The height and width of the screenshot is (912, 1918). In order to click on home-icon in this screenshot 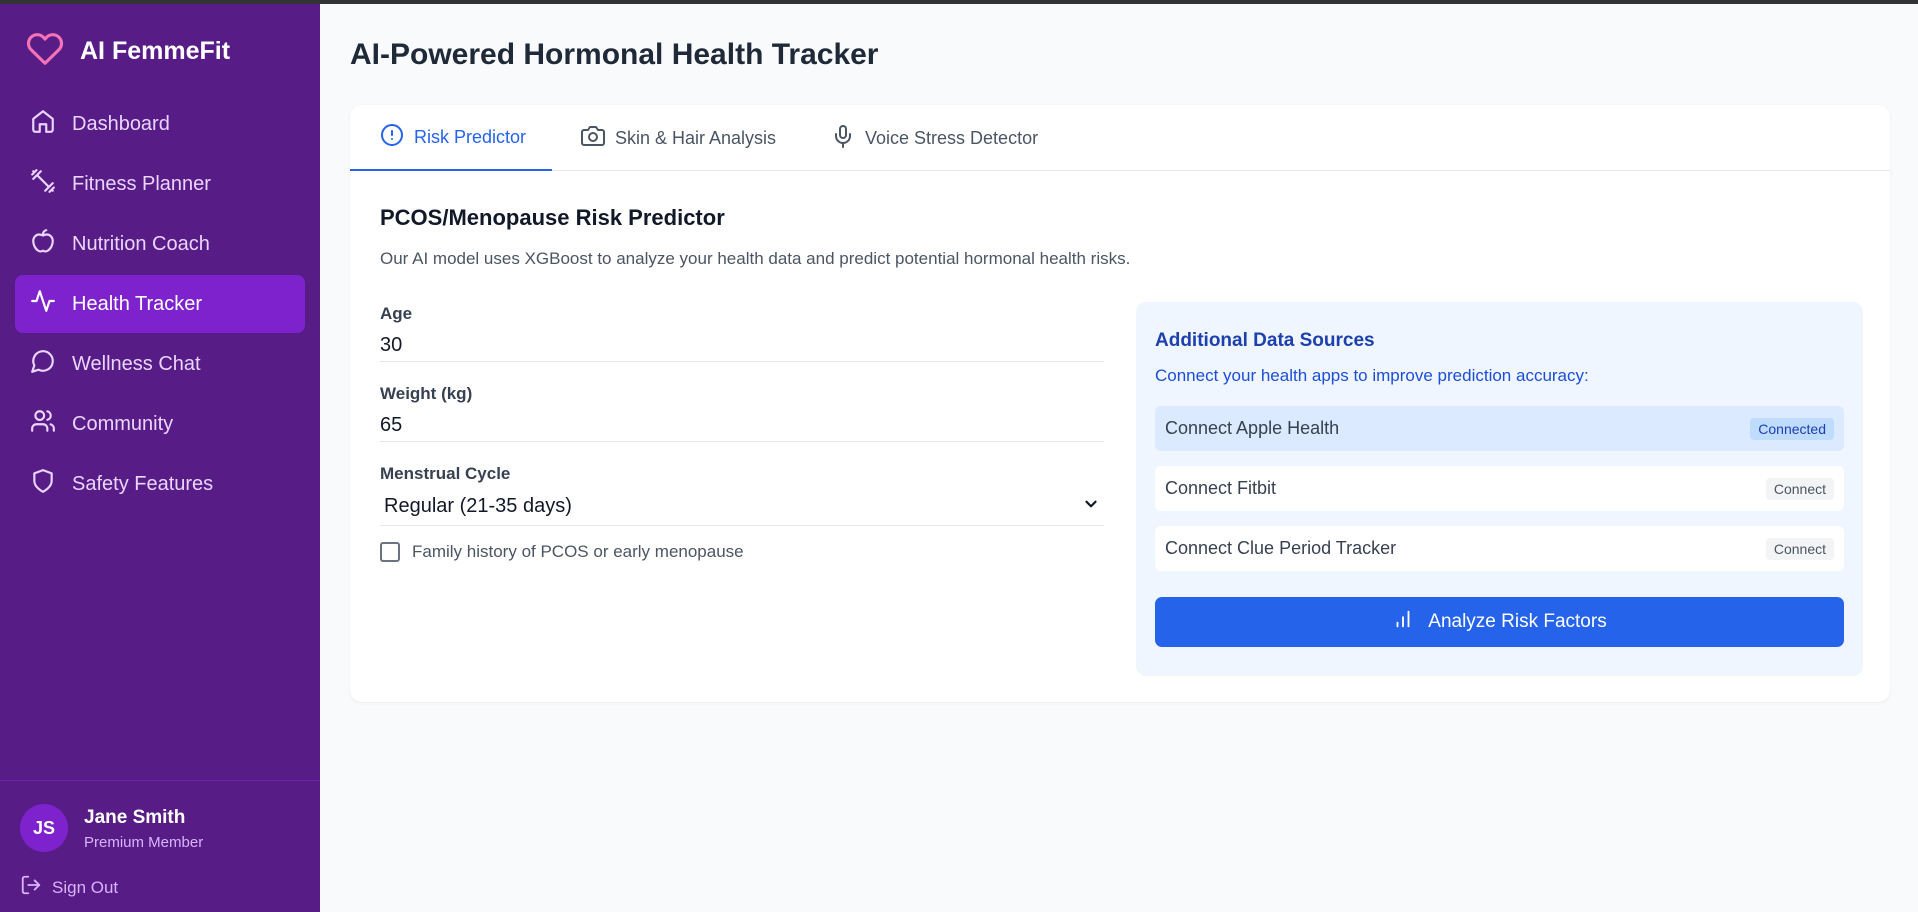, I will do `click(43, 124)`.